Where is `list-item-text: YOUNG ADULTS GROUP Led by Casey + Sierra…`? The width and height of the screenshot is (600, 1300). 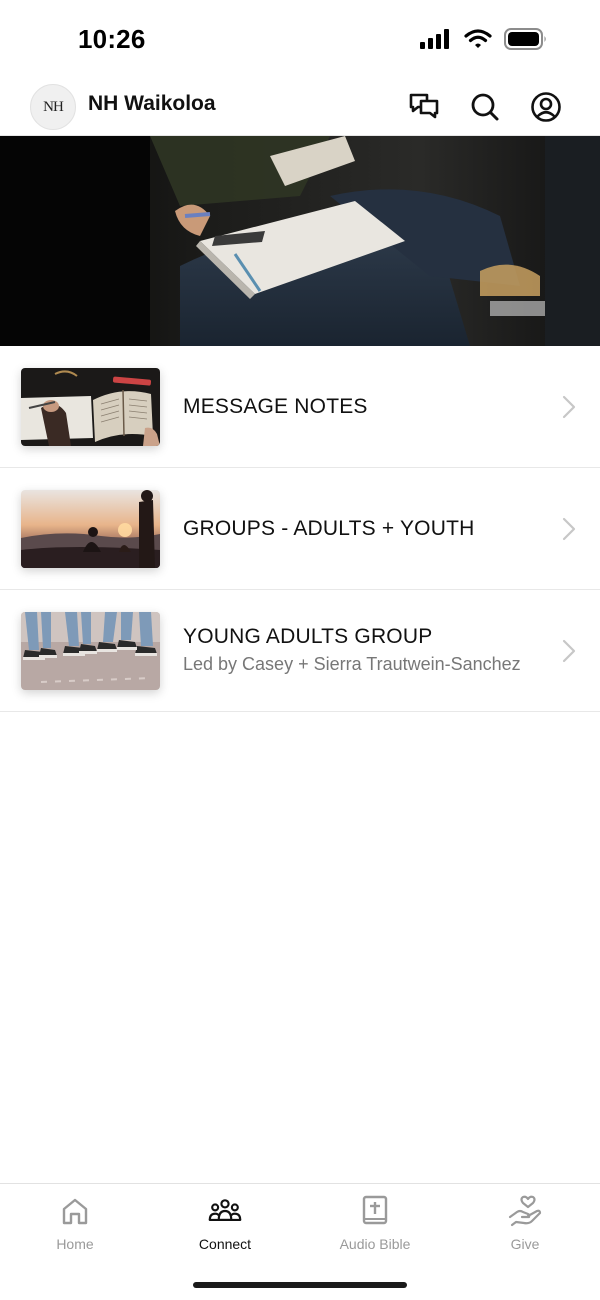
list-item-text: YOUNG ADULTS GROUP Led by Casey + Sierra… is located at coordinates (361, 650).